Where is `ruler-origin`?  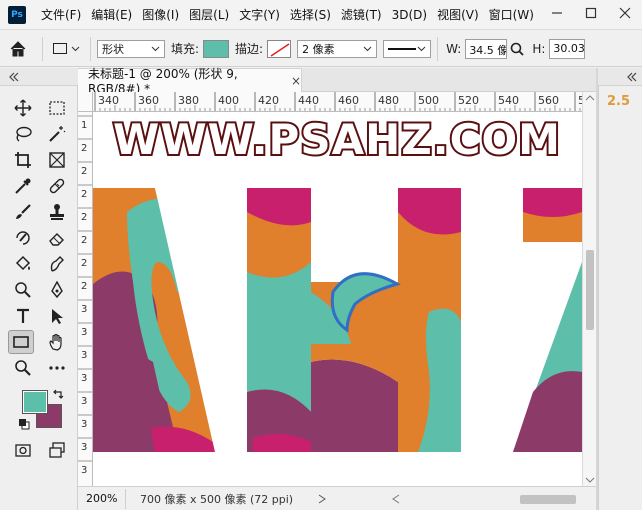 ruler-origin is located at coordinates (85, 102).